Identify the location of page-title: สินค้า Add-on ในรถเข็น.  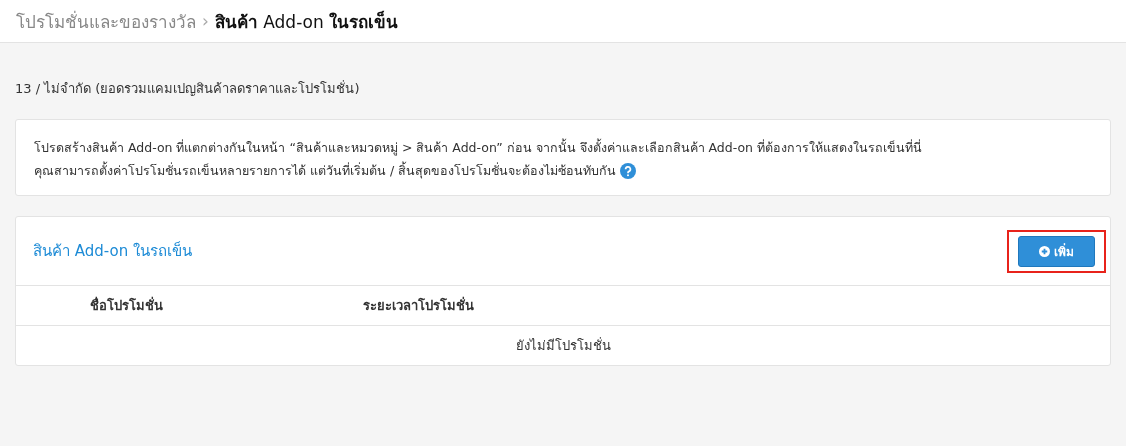
(306, 21).